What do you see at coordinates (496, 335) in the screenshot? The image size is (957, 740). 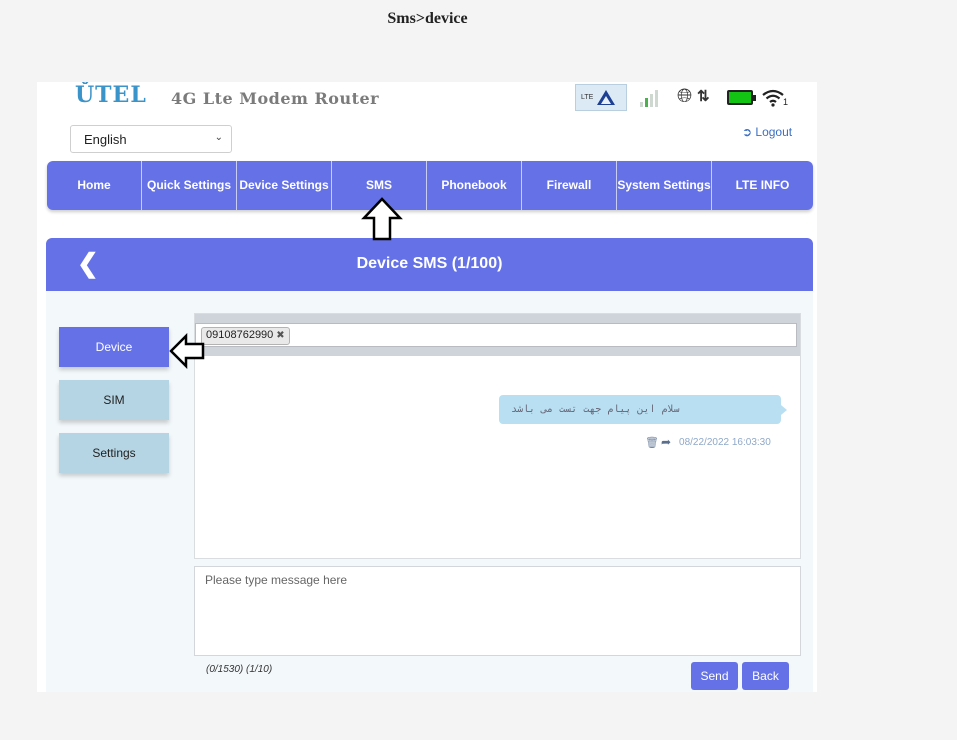 I see `recipient-input: 09108762990 ✖` at bounding box center [496, 335].